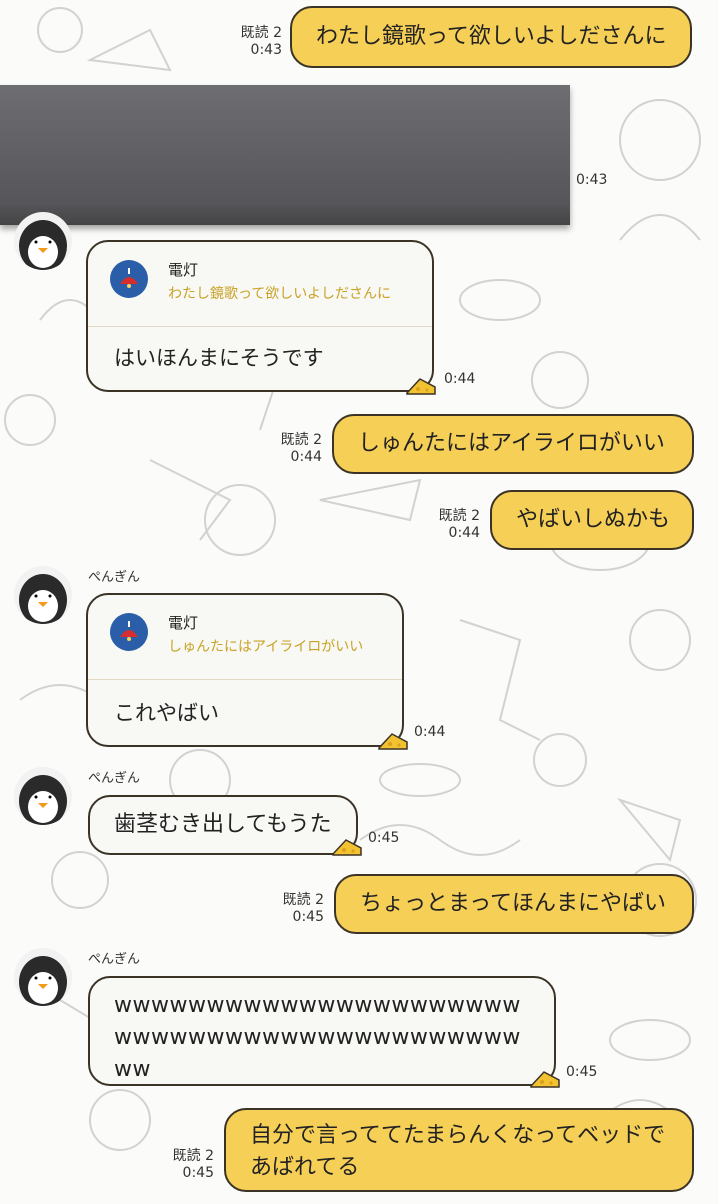 The height and width of the screenshot is (1204, 718). I want to click on message-text: 自分で言っててたまらんくなってベッドで あばれてる, so click(457, 1152).